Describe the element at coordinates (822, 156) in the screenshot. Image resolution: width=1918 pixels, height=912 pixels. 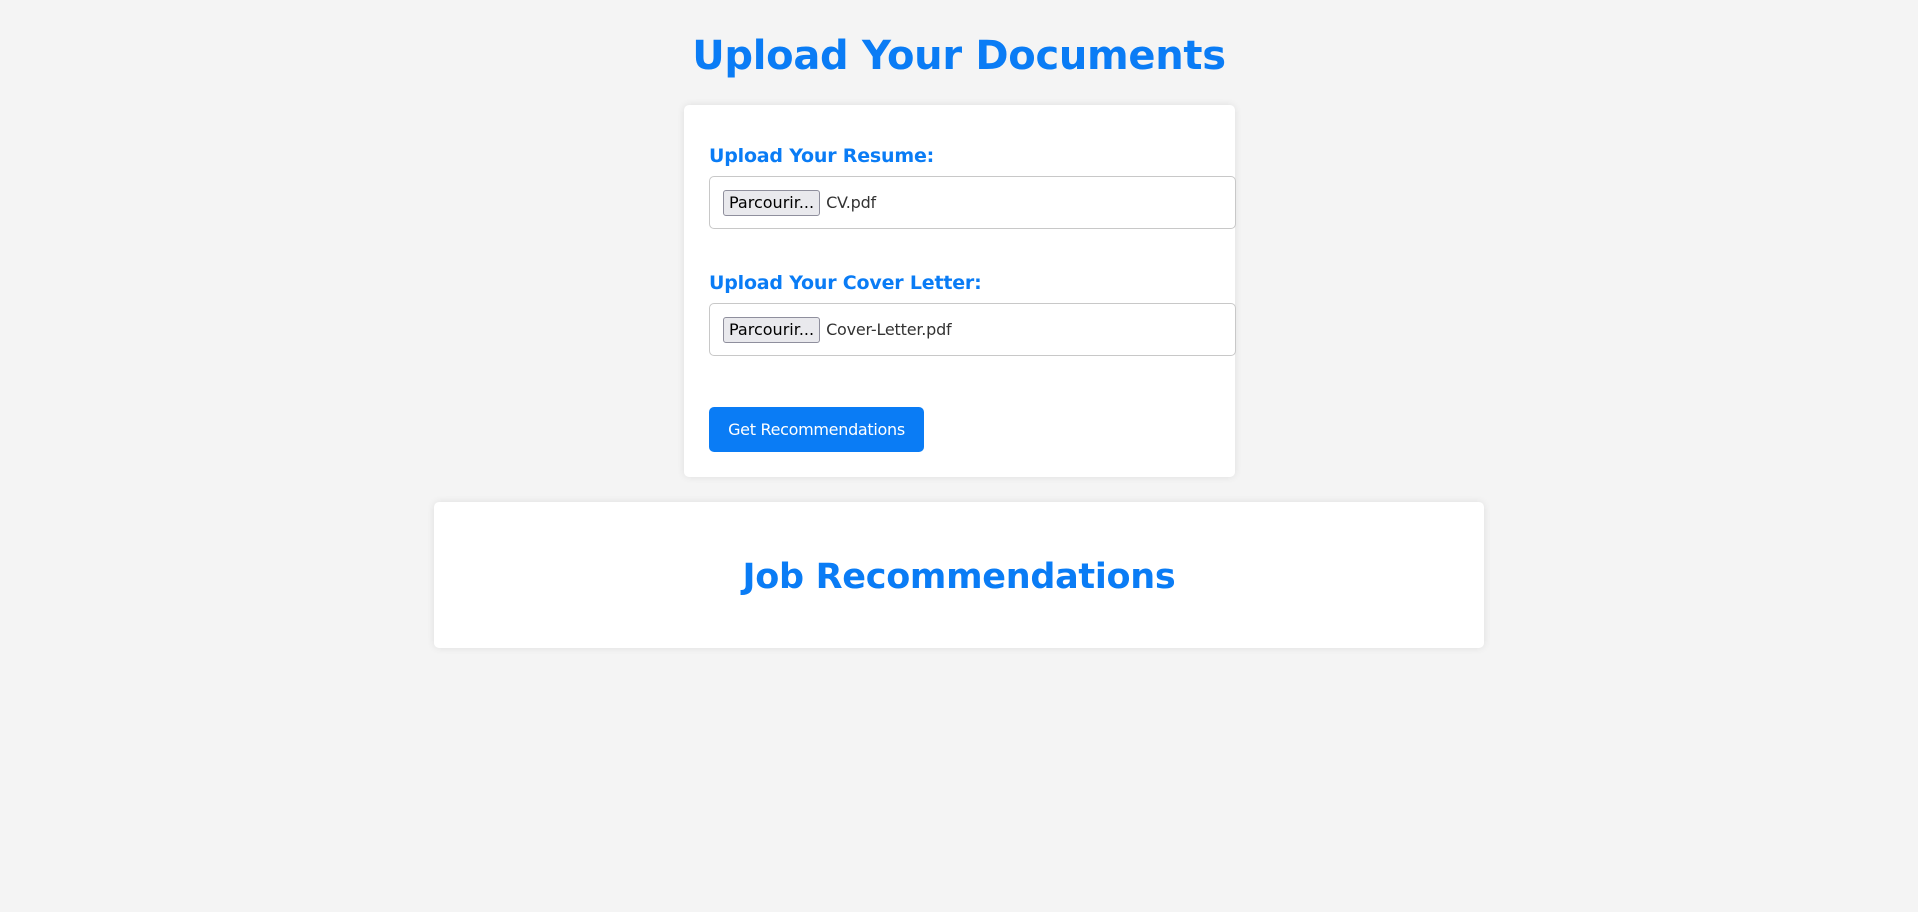
I see `resume-label: Upload Your Resume:` at that location.